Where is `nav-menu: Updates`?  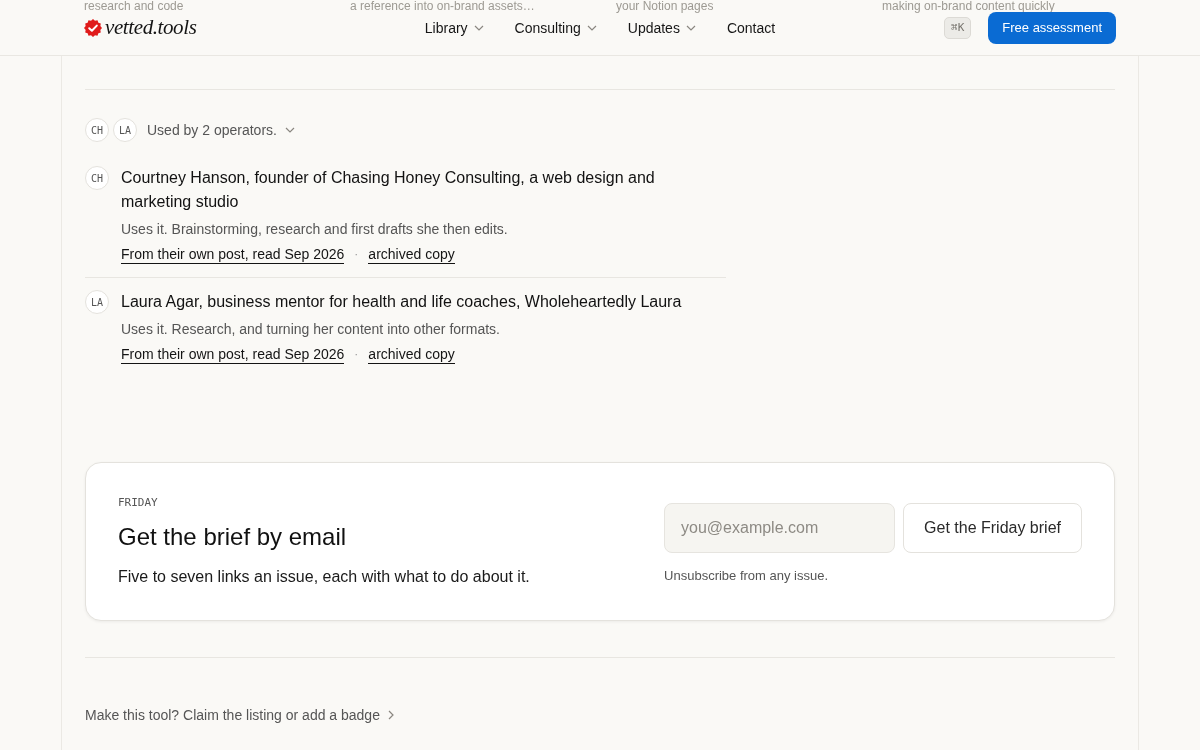
nav-menu: Updates is located at coordinates (661, 27).